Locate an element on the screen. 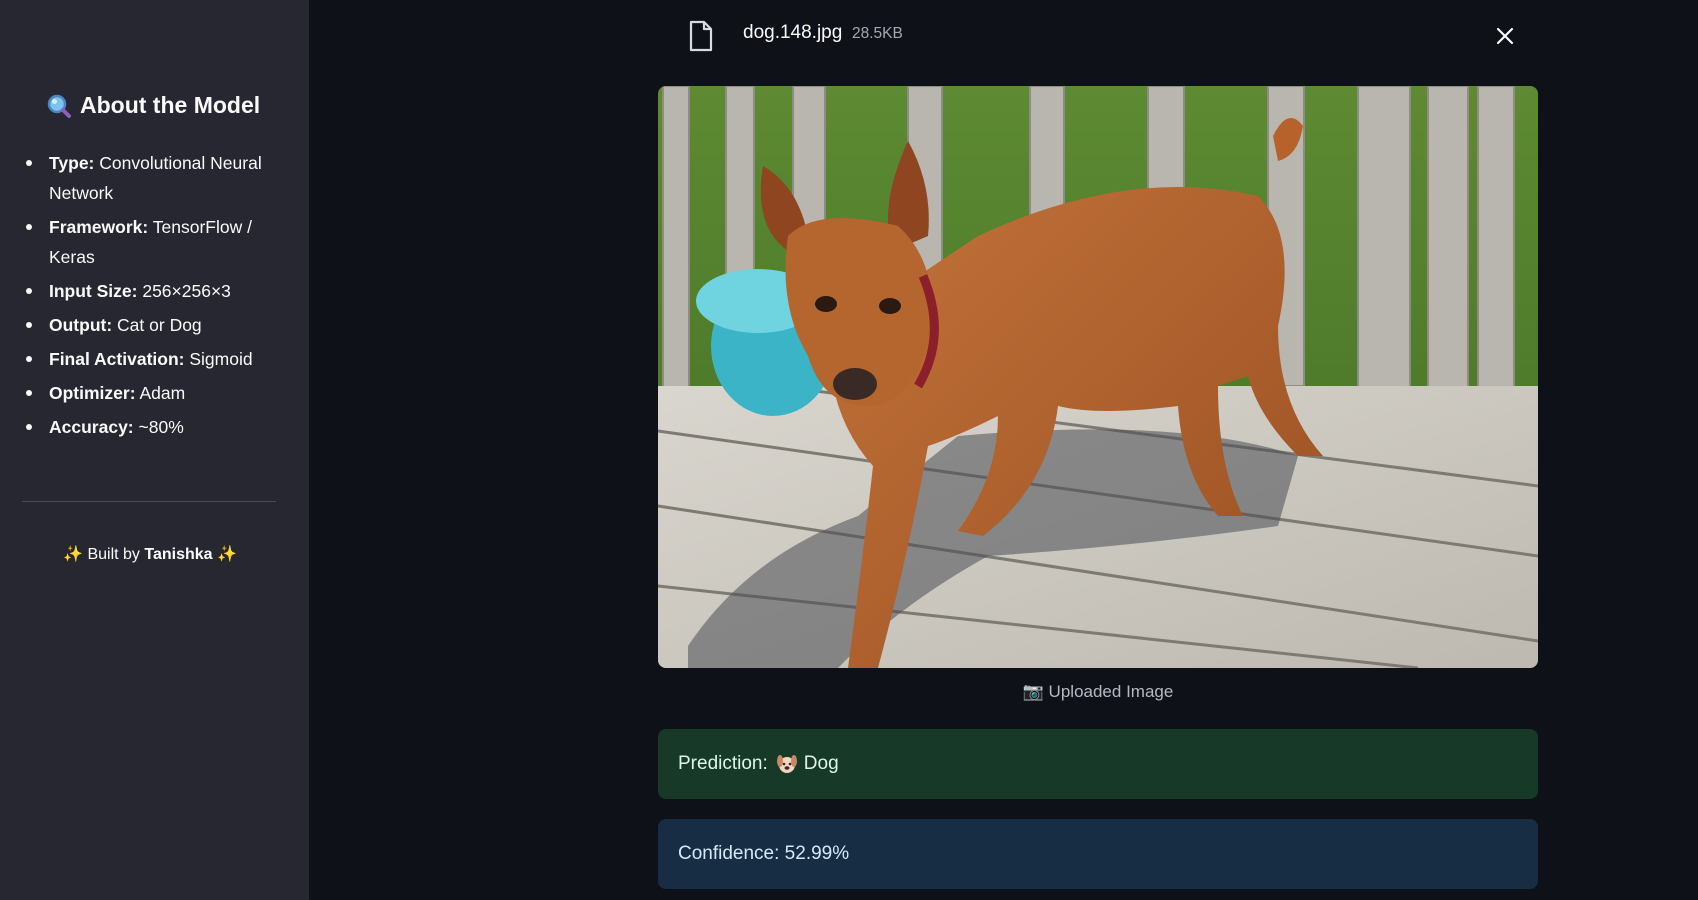  file-name: dog.148.jpg is located at coordinates (793, 32).